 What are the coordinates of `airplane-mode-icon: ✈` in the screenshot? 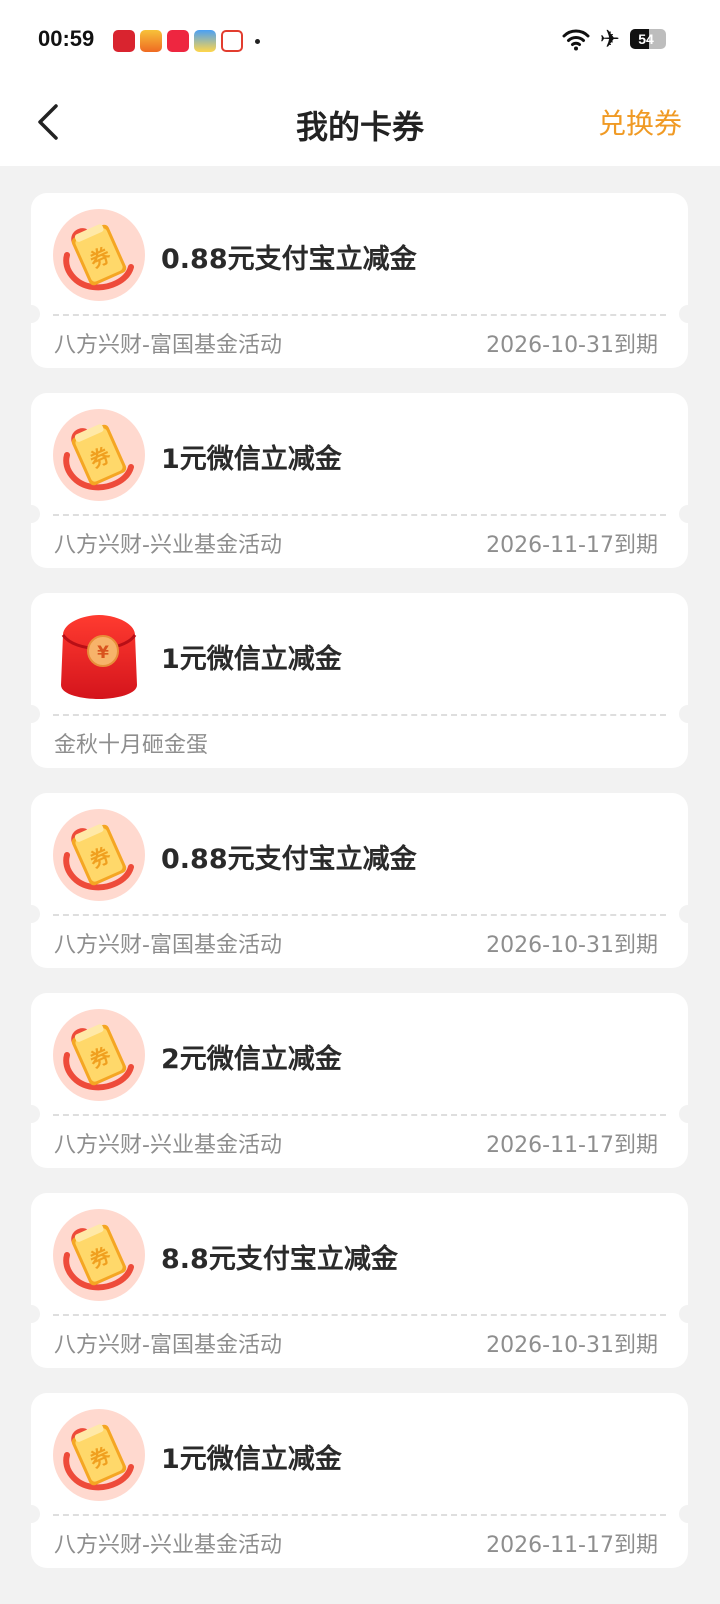 It's located at (609, 39).